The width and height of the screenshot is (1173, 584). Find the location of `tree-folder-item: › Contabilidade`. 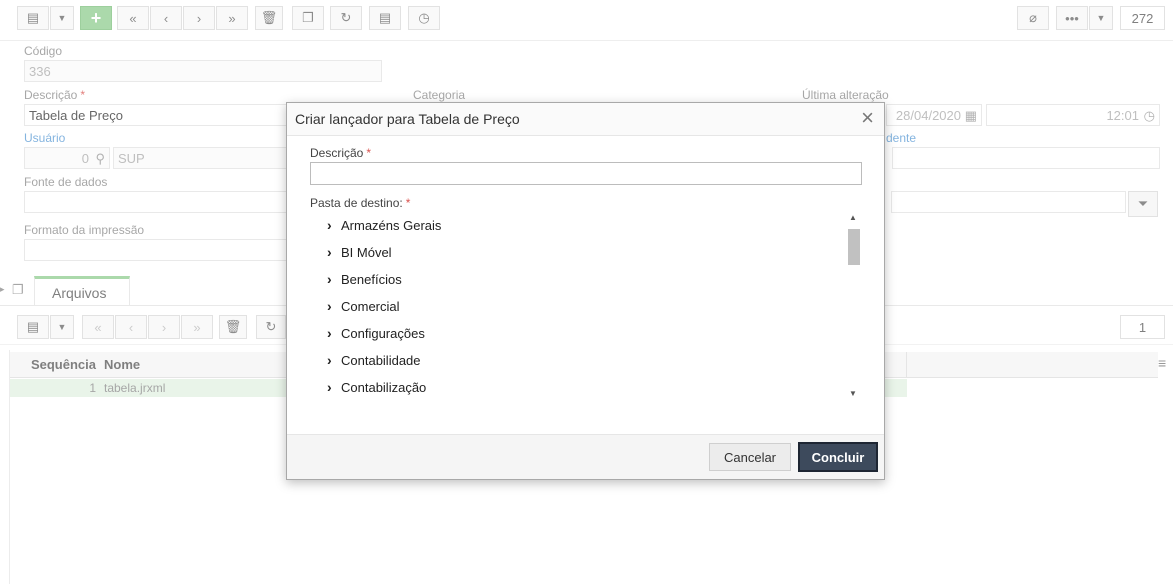

tree-folder-item: › Contabilidade is located at coordinates (374, 360).